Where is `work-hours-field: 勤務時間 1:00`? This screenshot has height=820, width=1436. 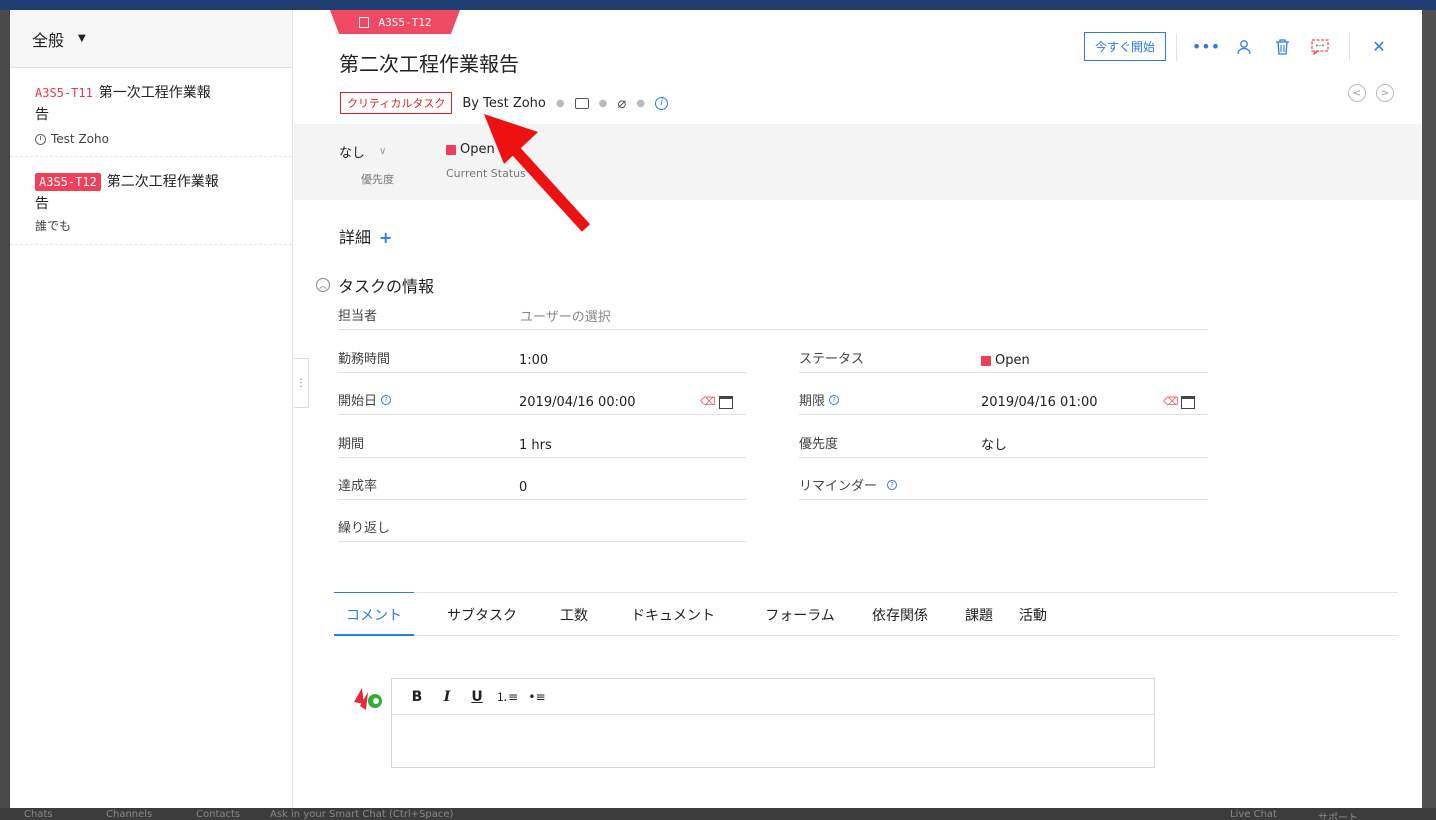 work-hours-field: 勤務時間 1:00 is located at coordinates (542, 358).